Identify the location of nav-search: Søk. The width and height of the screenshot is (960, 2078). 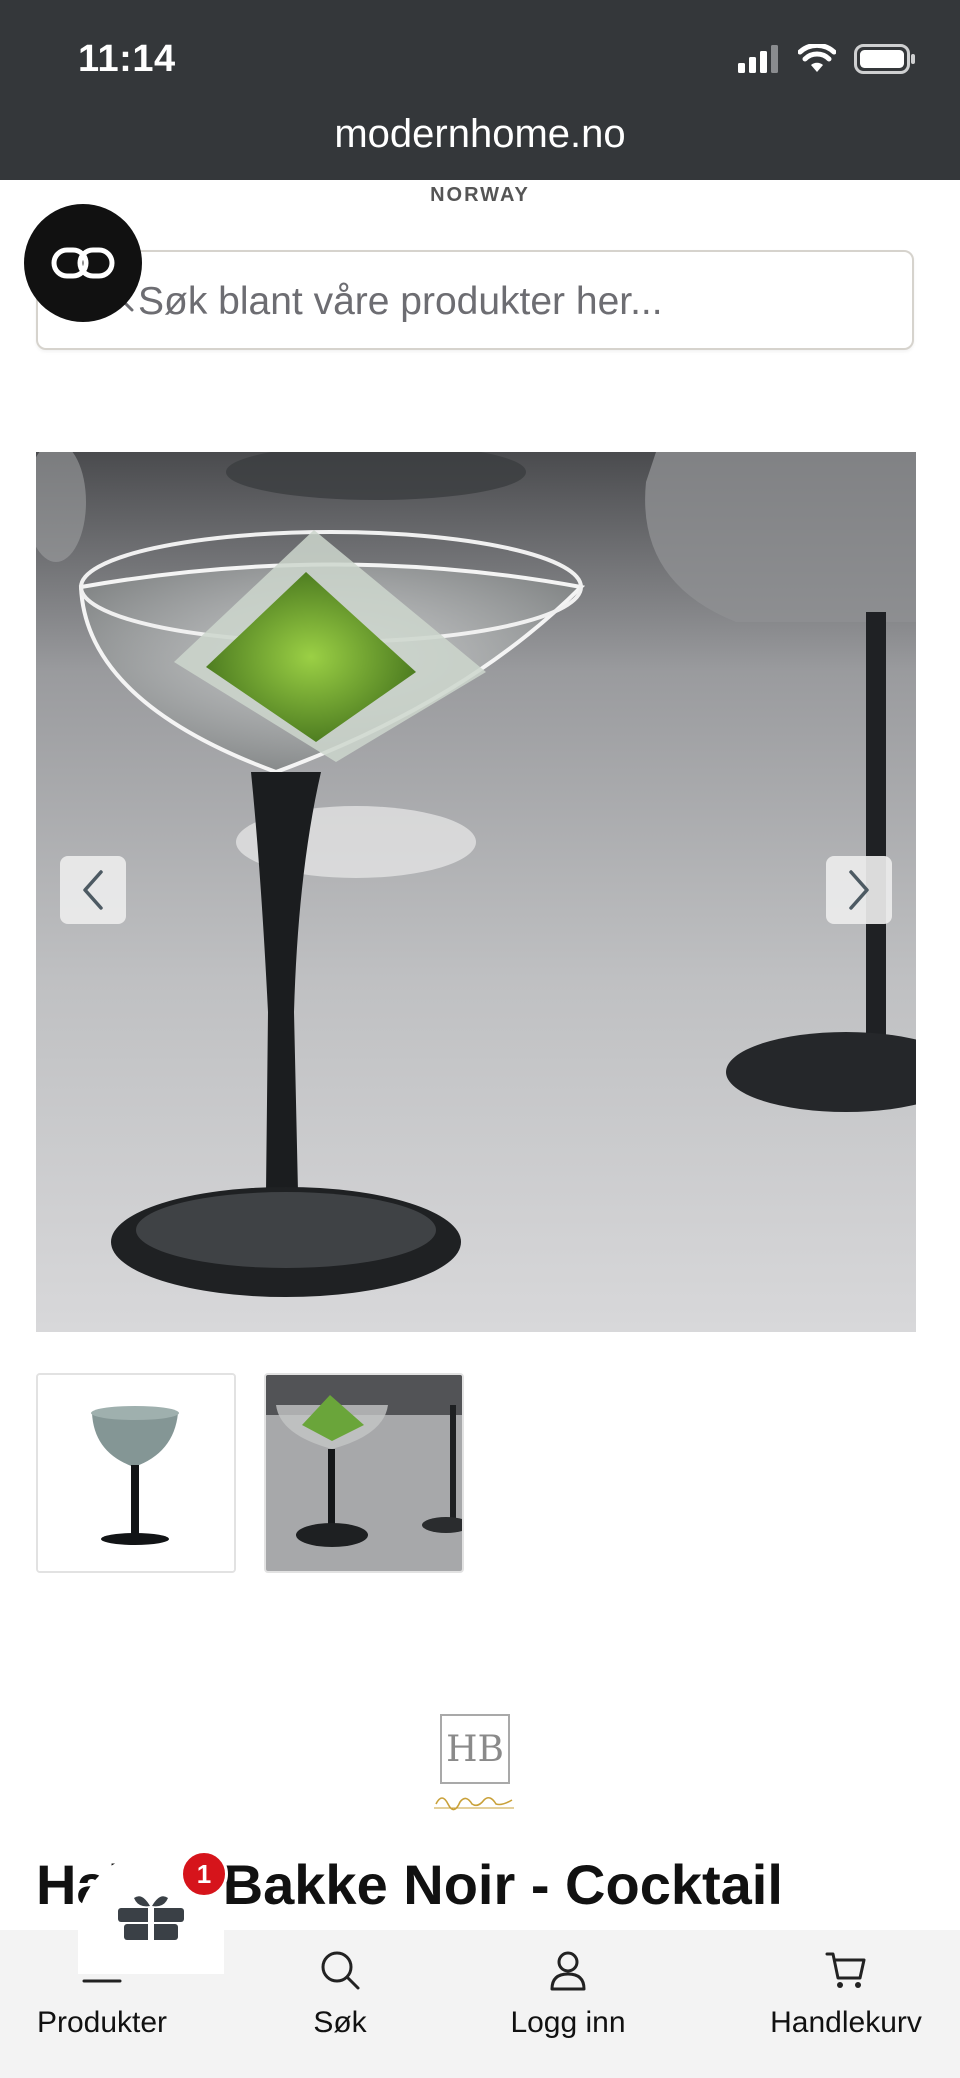
(340, 1994).